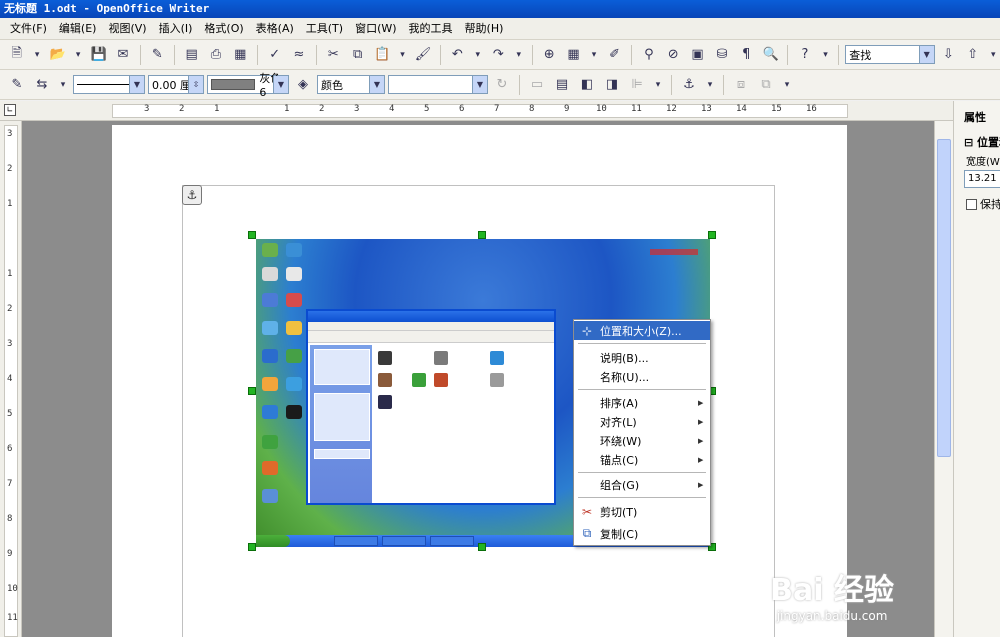 Image resolution: width=1000 pixels, height=637 pixels. Describe the element at coordinates (357, 55) in the screenshot. I see `copy-icon: ⧉` at that location.